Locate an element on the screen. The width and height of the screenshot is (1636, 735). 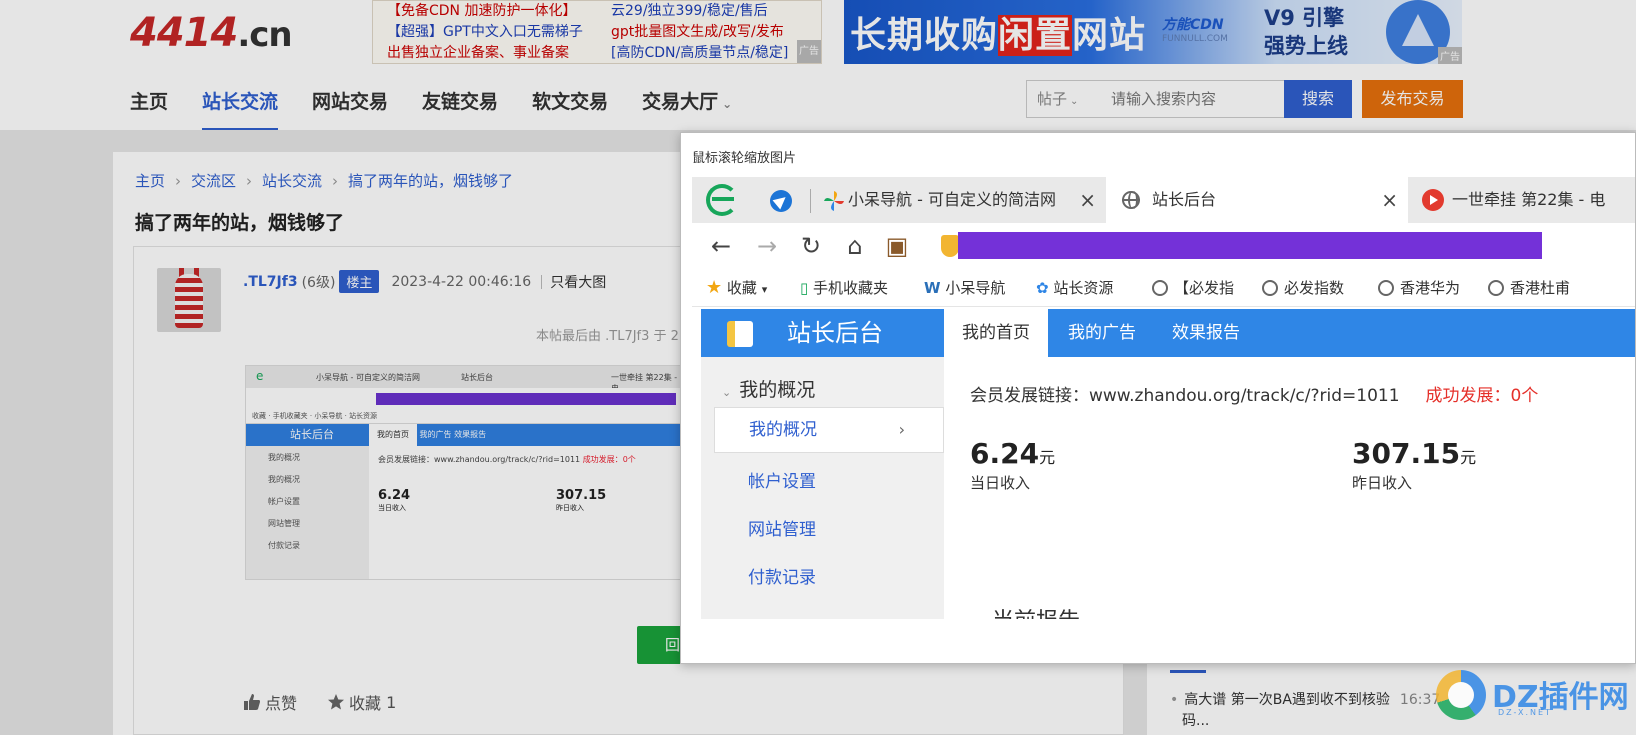
bookmark-mobile: ▯ 手机收藏夹 is located at coordinates (844, 288).